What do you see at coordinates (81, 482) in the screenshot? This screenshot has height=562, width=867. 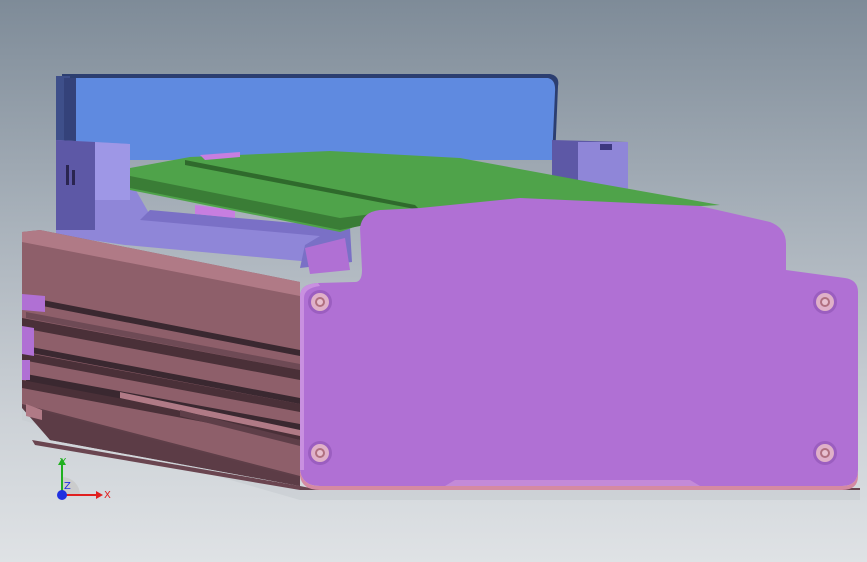 I see `axis-triad: X Y Z` at bounding box center [81, 482].